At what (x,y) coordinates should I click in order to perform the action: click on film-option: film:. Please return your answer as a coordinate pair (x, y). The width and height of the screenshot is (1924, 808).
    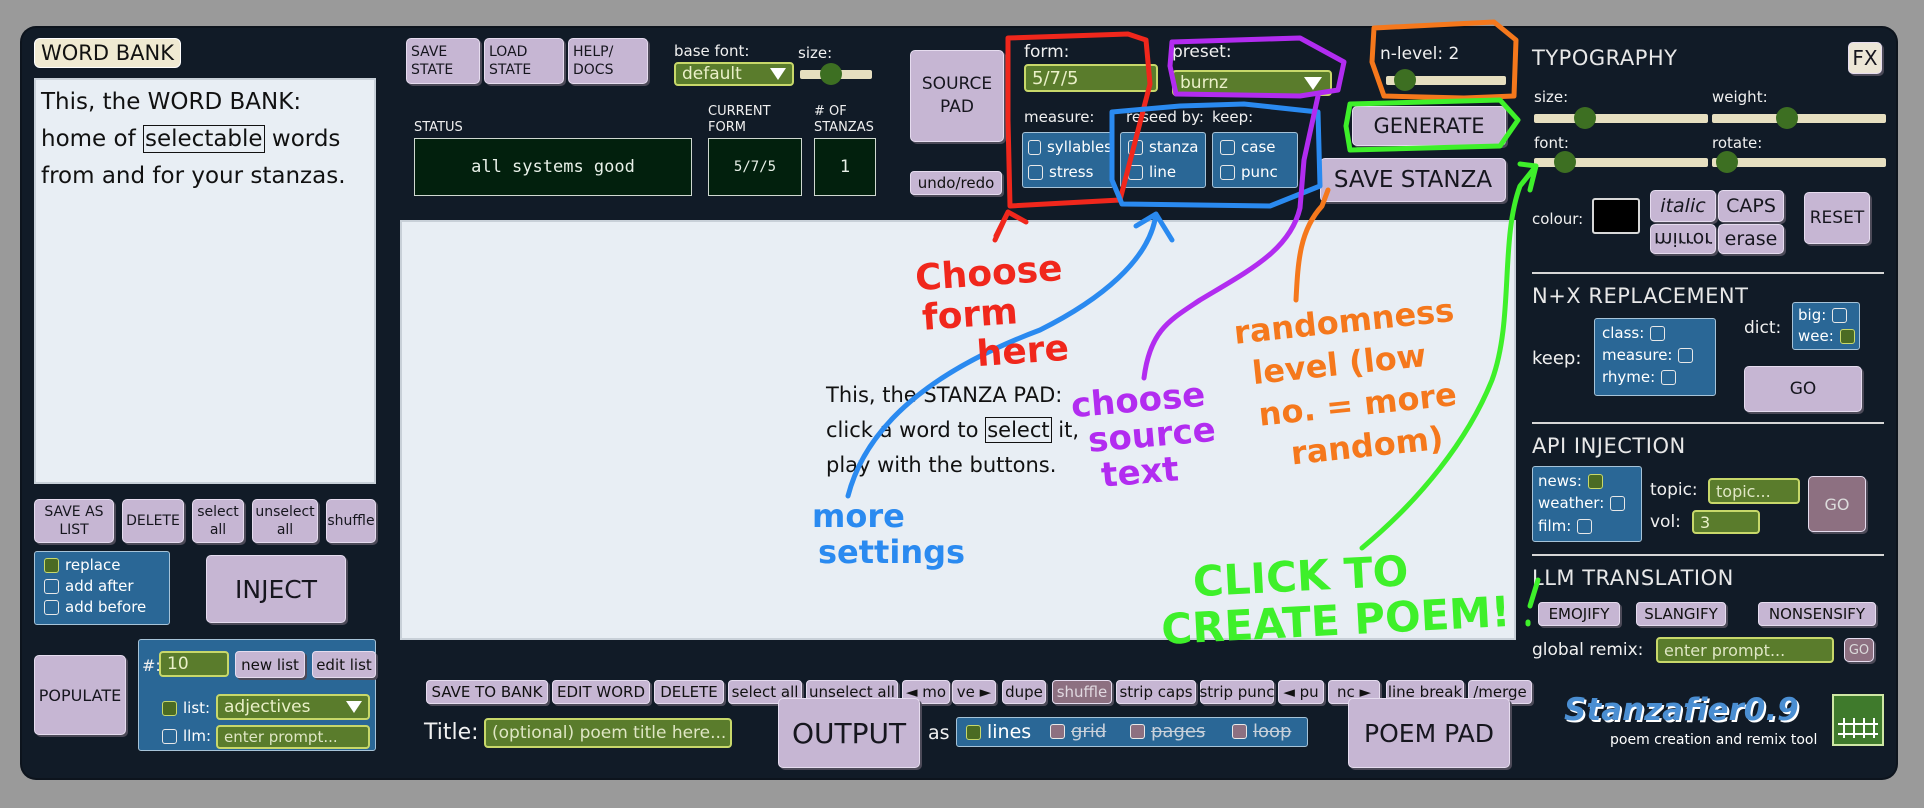
    Looking at the image, I should click on (1565, 526).